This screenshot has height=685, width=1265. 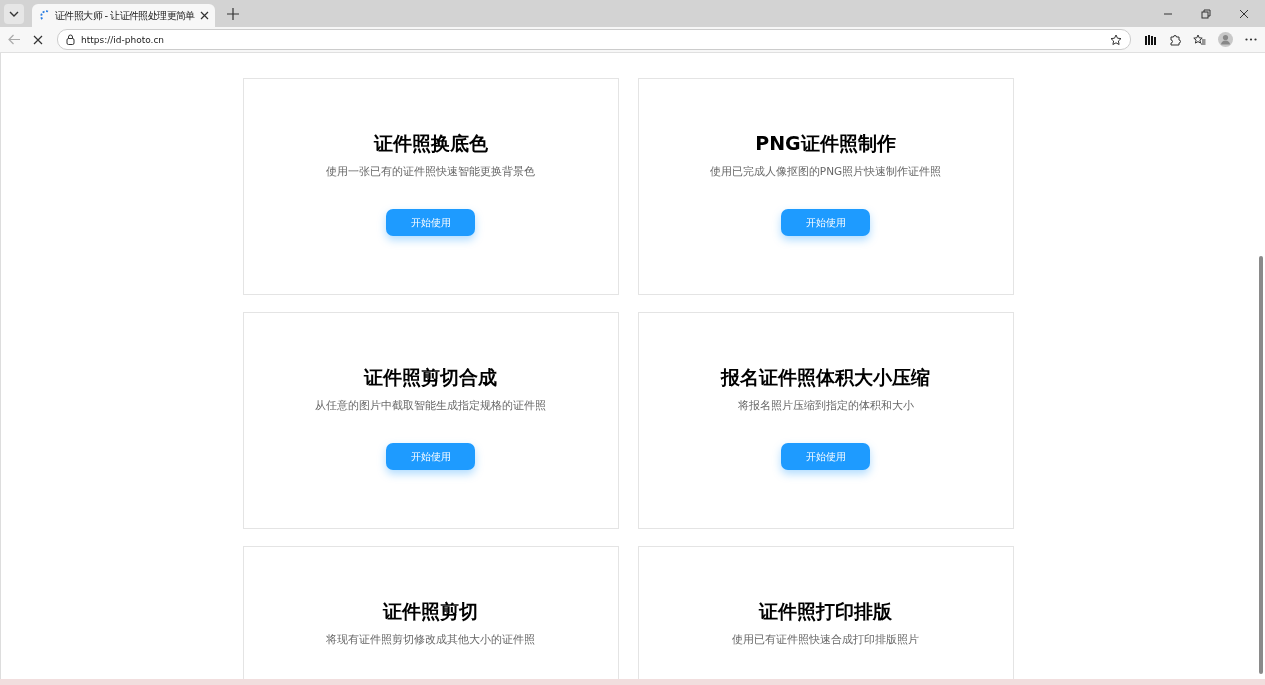 I want to click on card-title: 证件照剪切合成, so click(x=430, y=377).